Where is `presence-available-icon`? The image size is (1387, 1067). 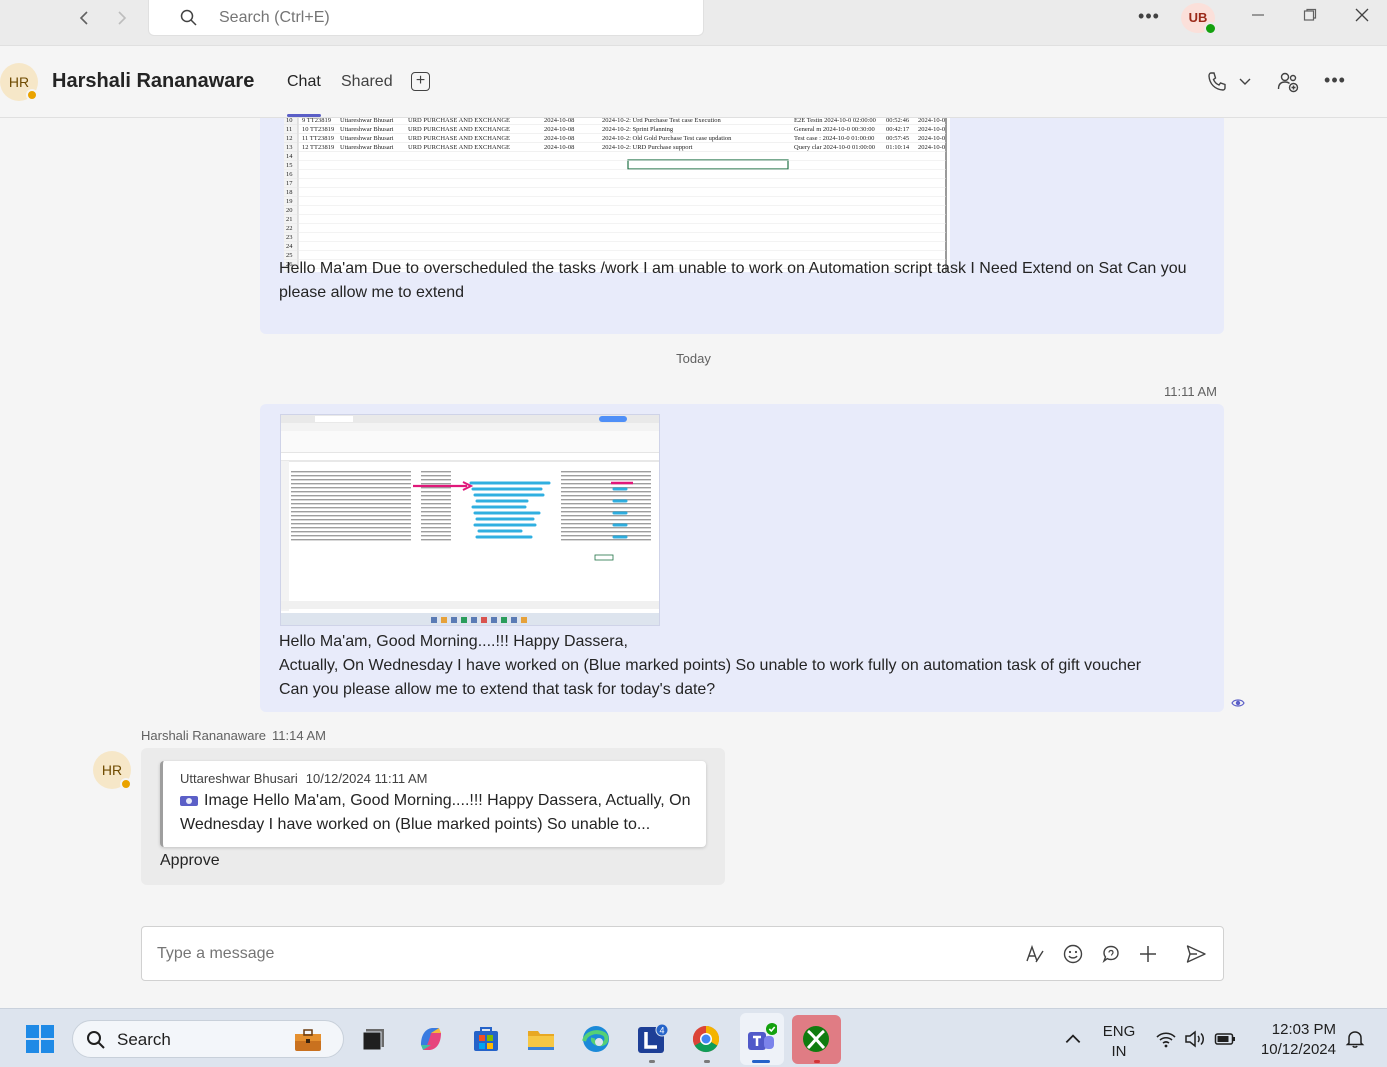
presence-available-icon is located at coordinates (1210, 28).